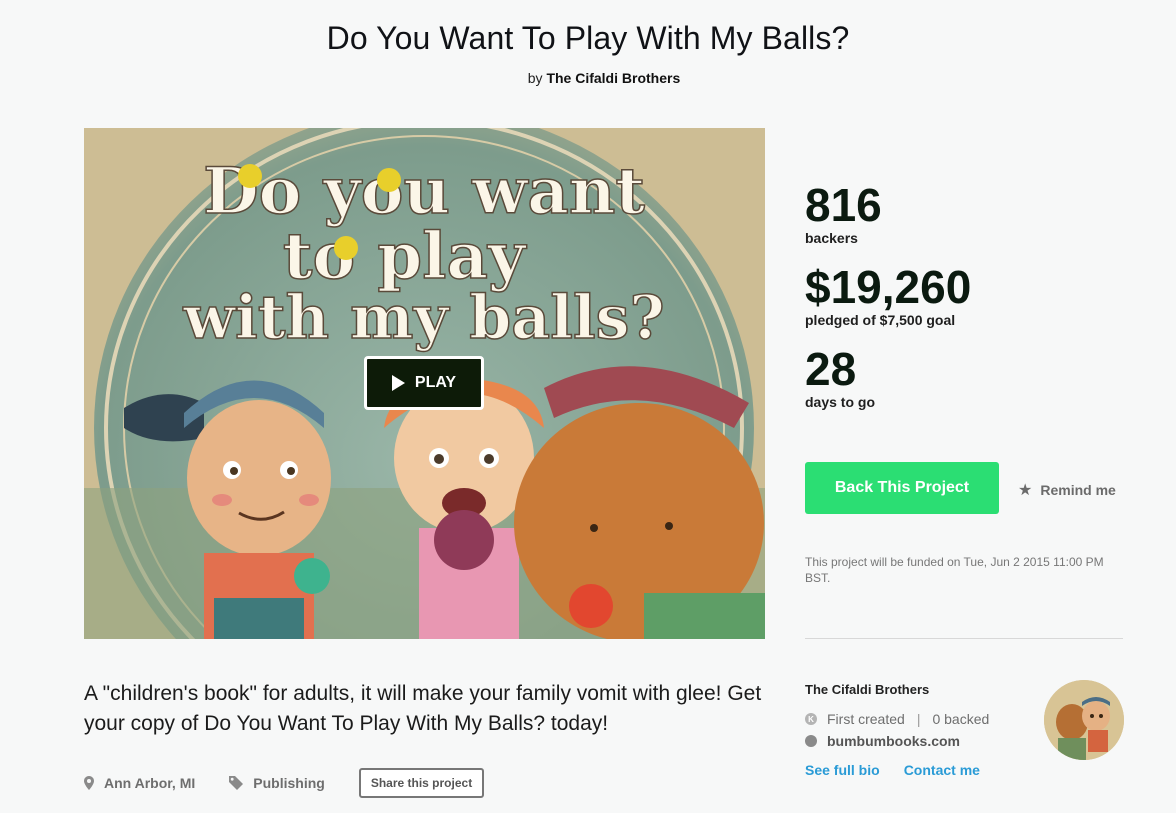 The height and width of the screenshot is (813, 1176). I want to click on category-link: Publishing, so click(277, 783).